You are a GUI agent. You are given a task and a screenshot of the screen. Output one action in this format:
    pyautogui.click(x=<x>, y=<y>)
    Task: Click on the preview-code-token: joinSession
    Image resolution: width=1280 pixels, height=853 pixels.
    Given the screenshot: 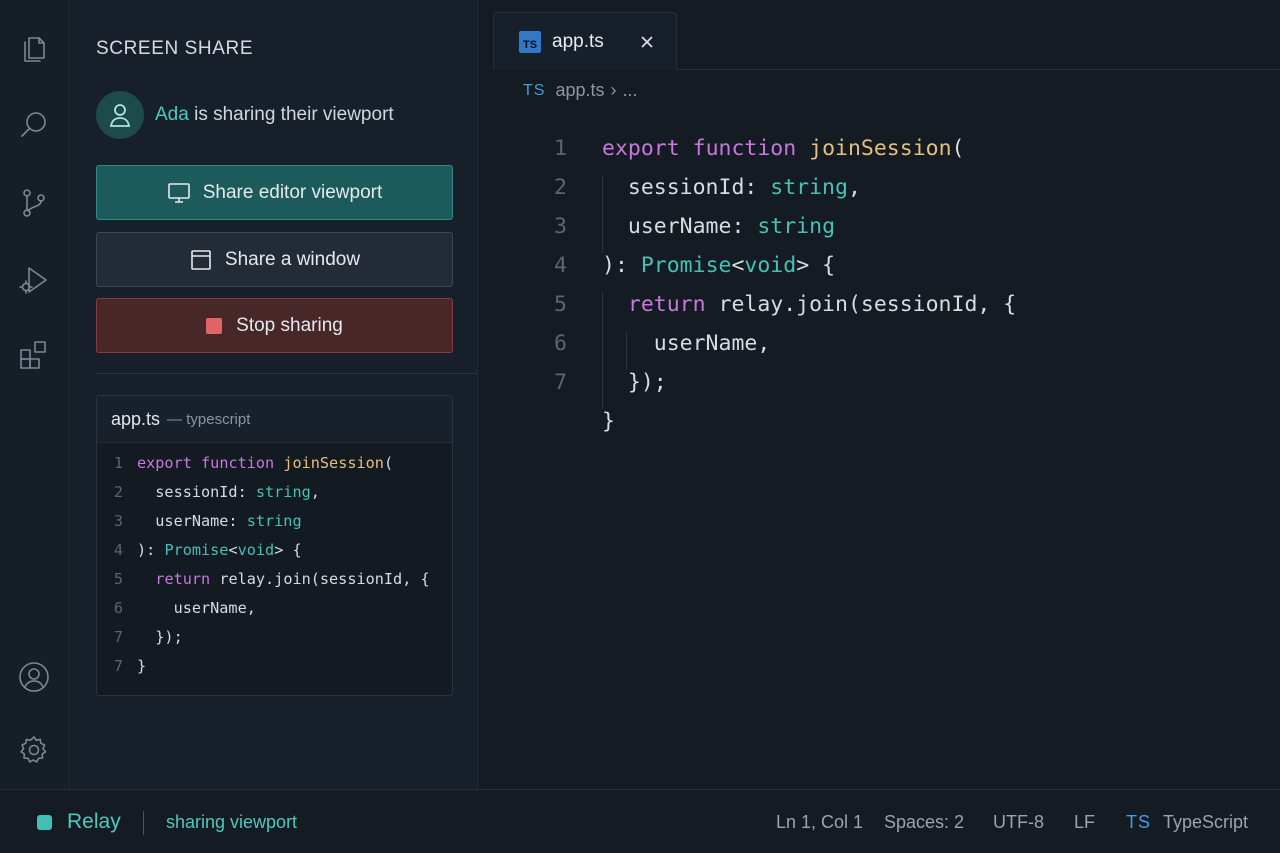 What is the action you would take?
    pyautogui.click(x=333, y=463)
    